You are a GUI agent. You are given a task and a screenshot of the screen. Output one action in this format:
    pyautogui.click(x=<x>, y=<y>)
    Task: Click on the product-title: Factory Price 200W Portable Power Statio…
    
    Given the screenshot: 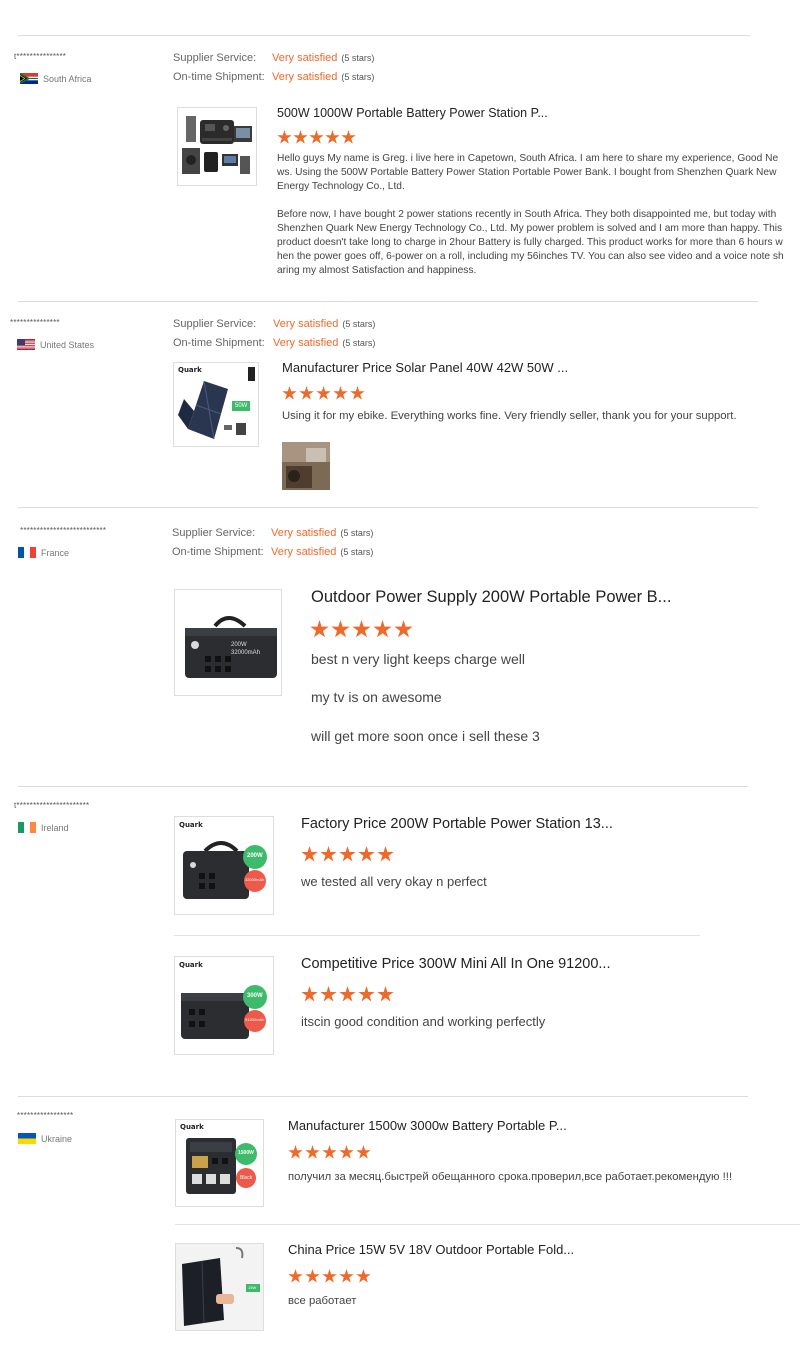 What is the action you would take?
    pyautogui.click(x=457, y=824)
    